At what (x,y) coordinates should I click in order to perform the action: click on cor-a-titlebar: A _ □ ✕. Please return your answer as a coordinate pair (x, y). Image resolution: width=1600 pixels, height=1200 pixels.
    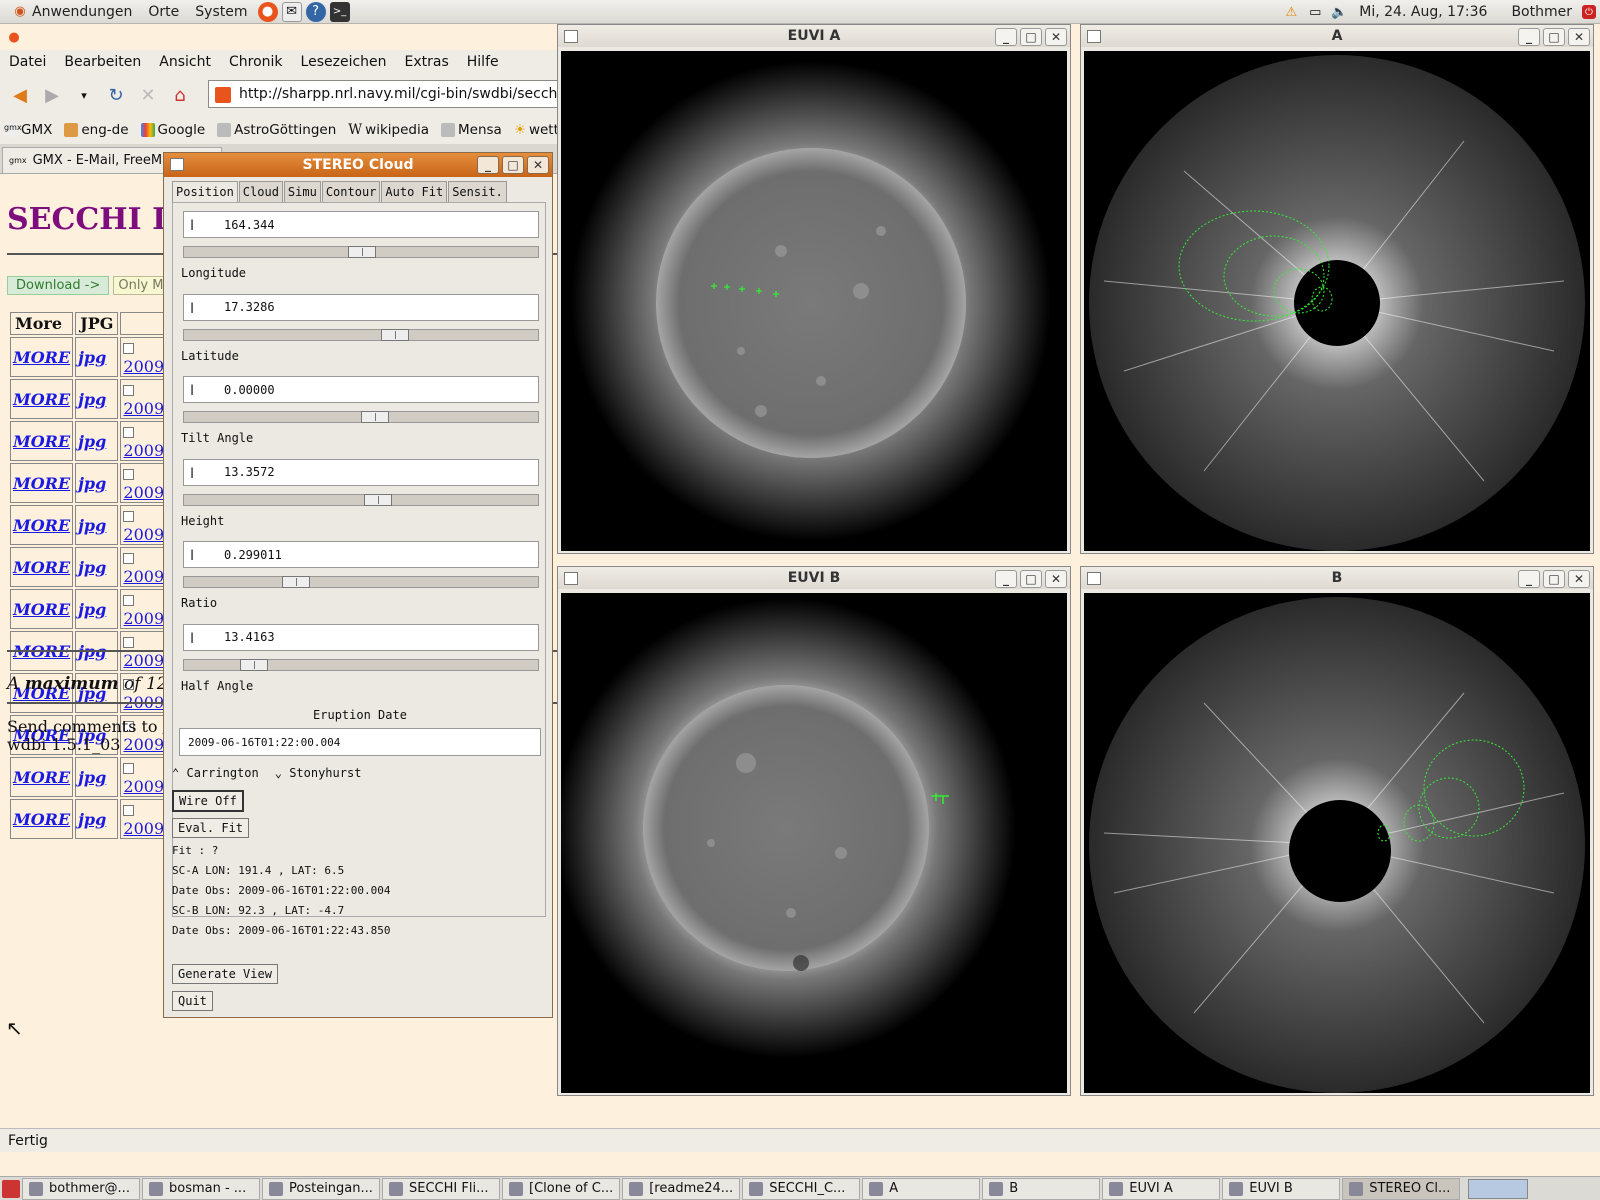
    Looking at the image, I should click on (1337, 36).